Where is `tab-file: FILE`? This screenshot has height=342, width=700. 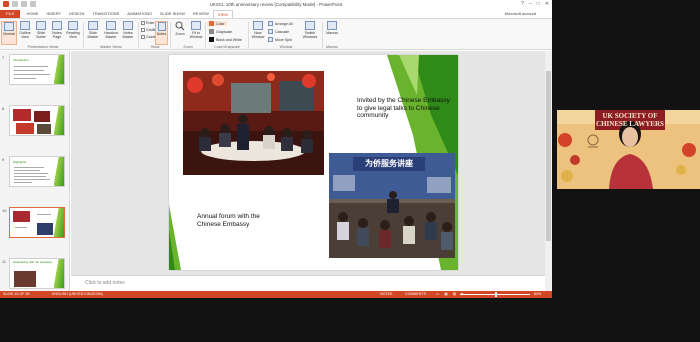
tab-file: FILE is located at coordinates (10, 14).